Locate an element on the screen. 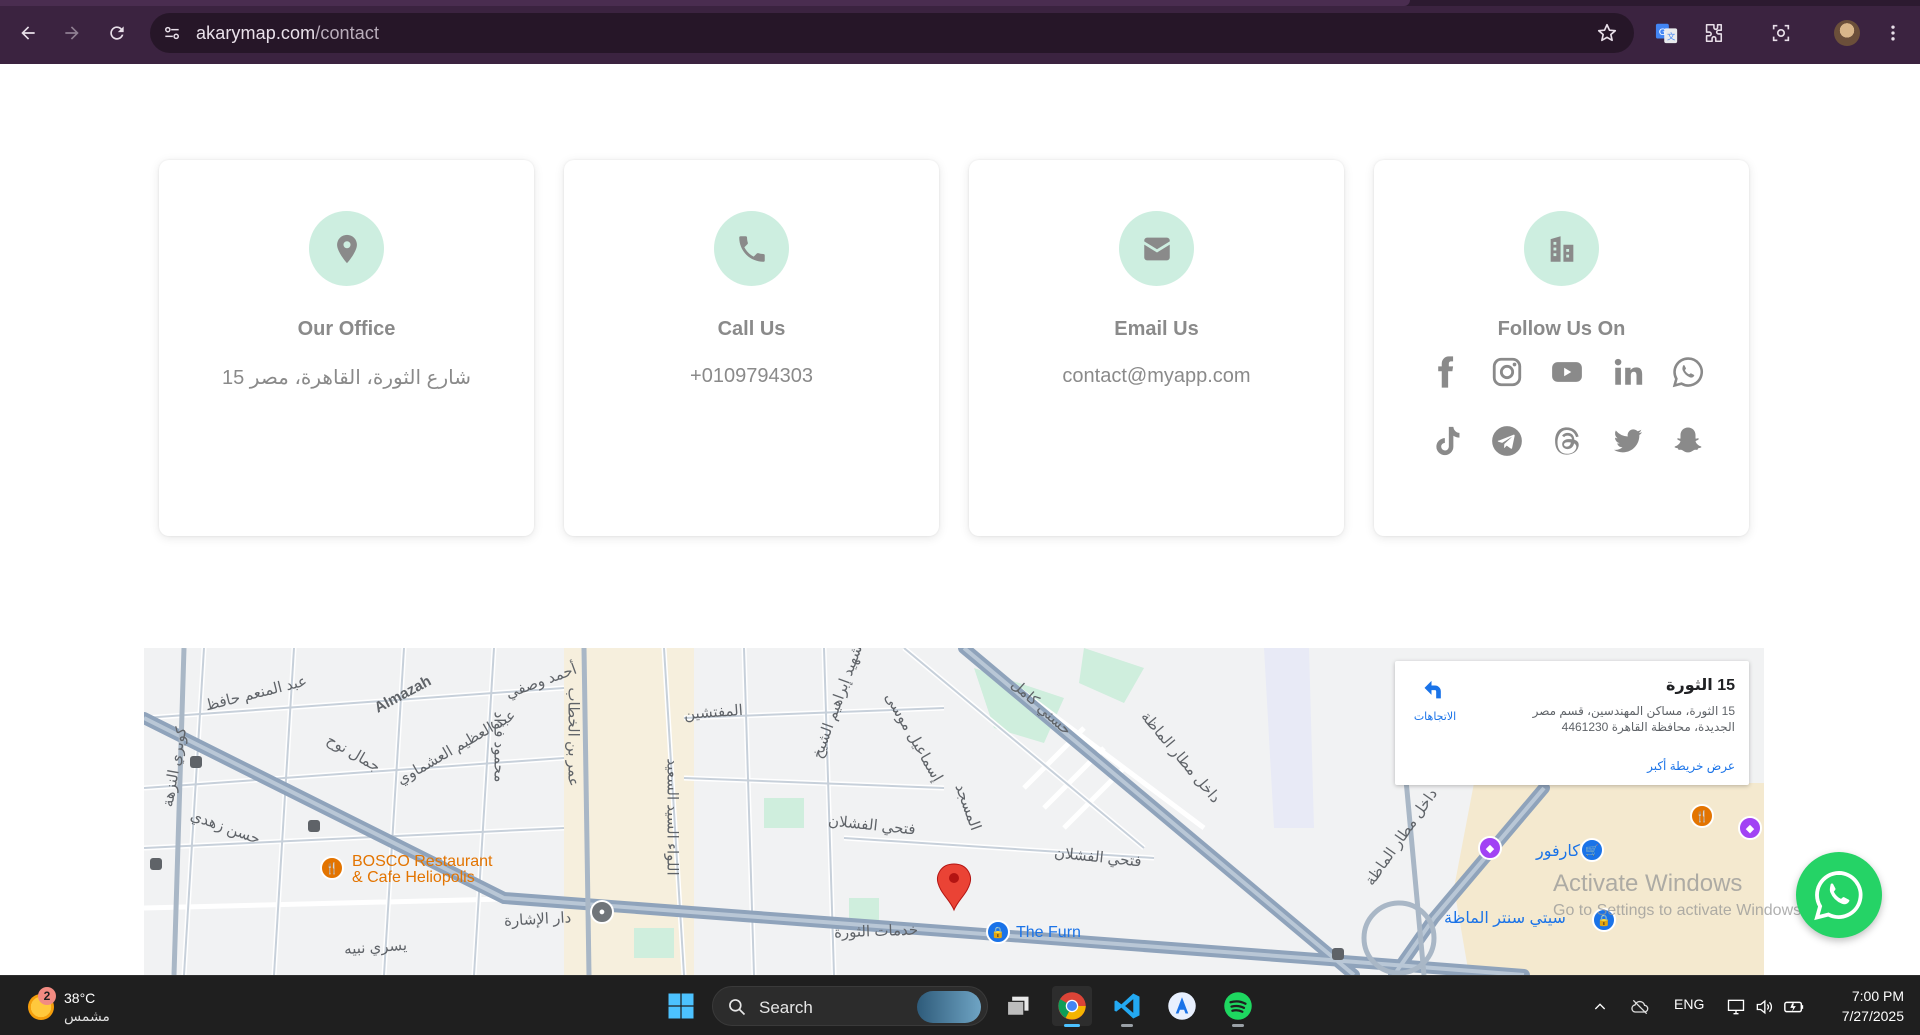 The width and height of the screenshot is (1920, 1035). clock-time: 7:00 PM is located at coordinates (1877, 996).